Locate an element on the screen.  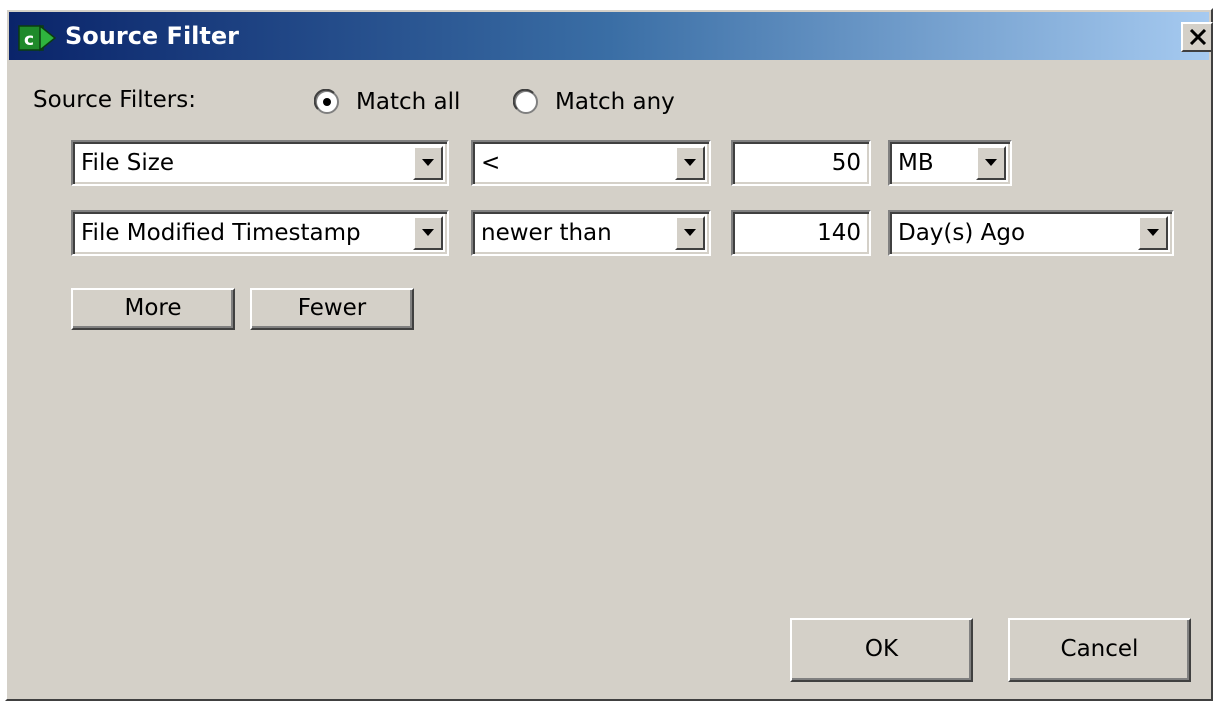
filter-2-operator-select: newer than is located at coordinates (591, 233).